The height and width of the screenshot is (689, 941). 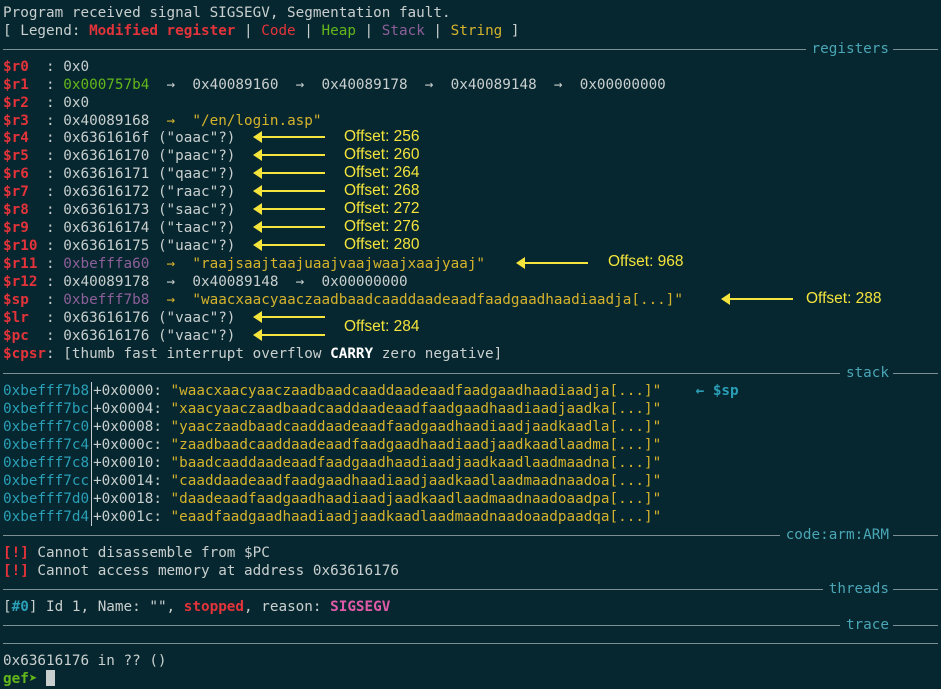 What do you see at coordinates (866, 373) in the screenshot?
I see `stack-label: stack` at bounding box center [866, 373].